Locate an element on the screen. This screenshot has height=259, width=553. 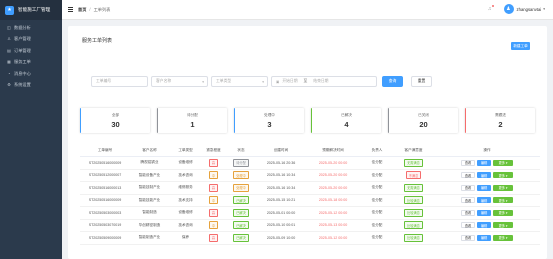
stat-card: 待分配 1 is located at coordinates (192, 120).